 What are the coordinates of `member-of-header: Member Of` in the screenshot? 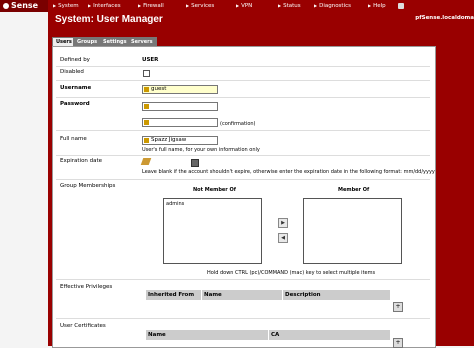 It's located at (354, 190).